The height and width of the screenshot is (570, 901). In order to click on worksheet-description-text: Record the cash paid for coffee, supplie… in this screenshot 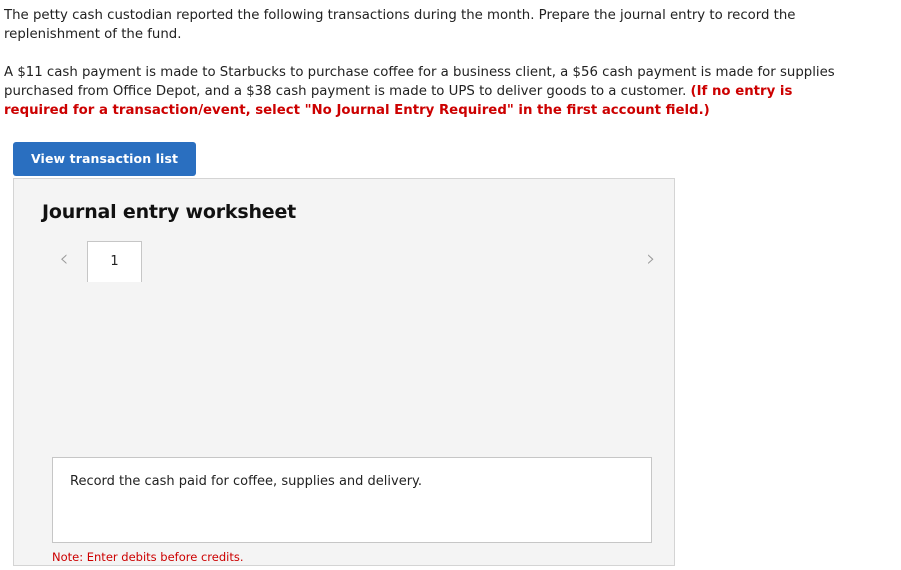, I will do `click(246, 481)`.